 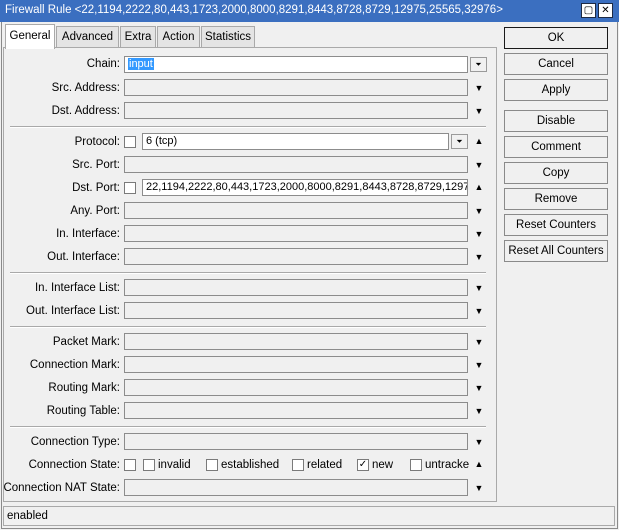 What do you see at coordinates (479, 464) in the screenshot?
I see `connection-state-collapse-icon: ▲` at bounding box center [479, 464].